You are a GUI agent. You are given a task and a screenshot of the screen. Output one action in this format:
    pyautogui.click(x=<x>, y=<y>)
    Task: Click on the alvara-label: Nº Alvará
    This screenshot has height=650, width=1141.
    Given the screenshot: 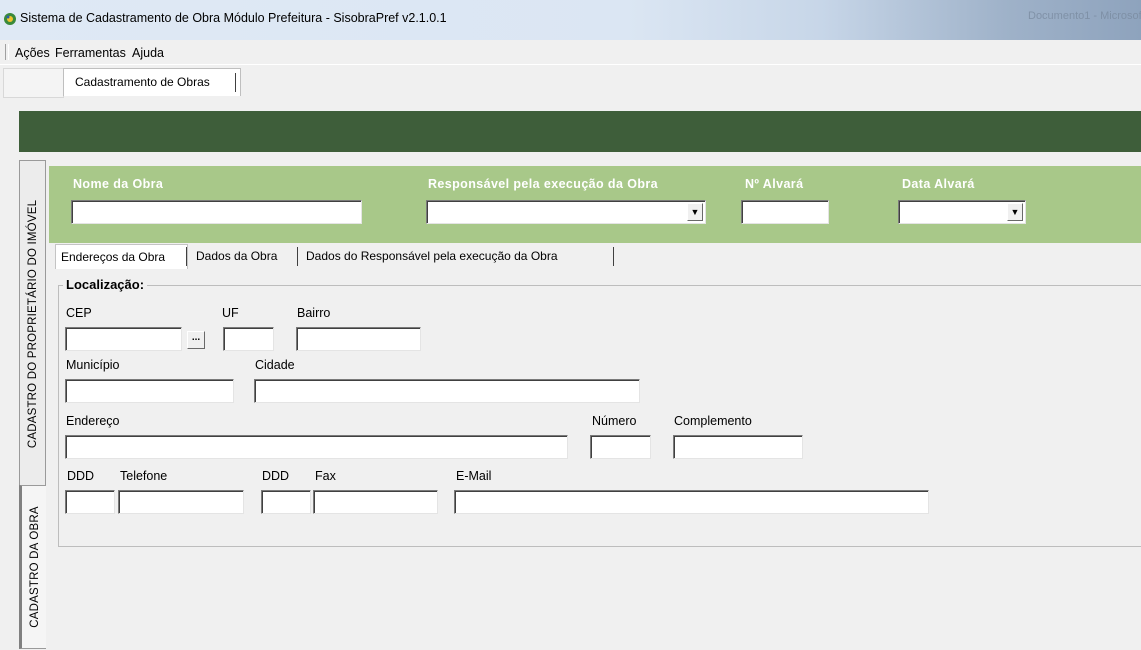 What is the action you would take?
    pyautogui.click(x=774, y=184)
    